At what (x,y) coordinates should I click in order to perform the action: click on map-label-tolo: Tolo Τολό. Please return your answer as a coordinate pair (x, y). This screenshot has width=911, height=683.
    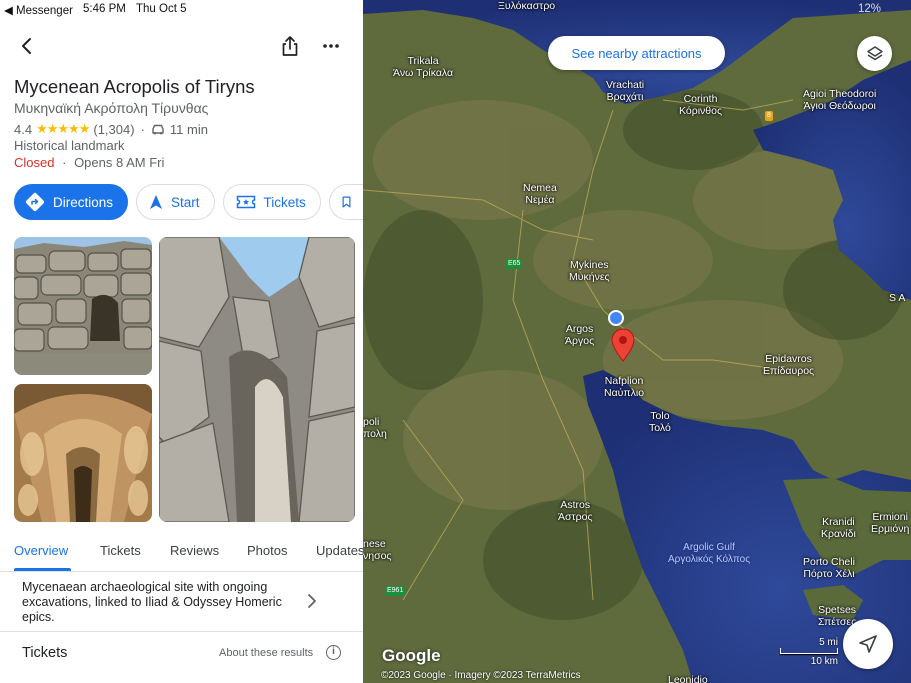
    Looking at the image, I should click on (660, 422).